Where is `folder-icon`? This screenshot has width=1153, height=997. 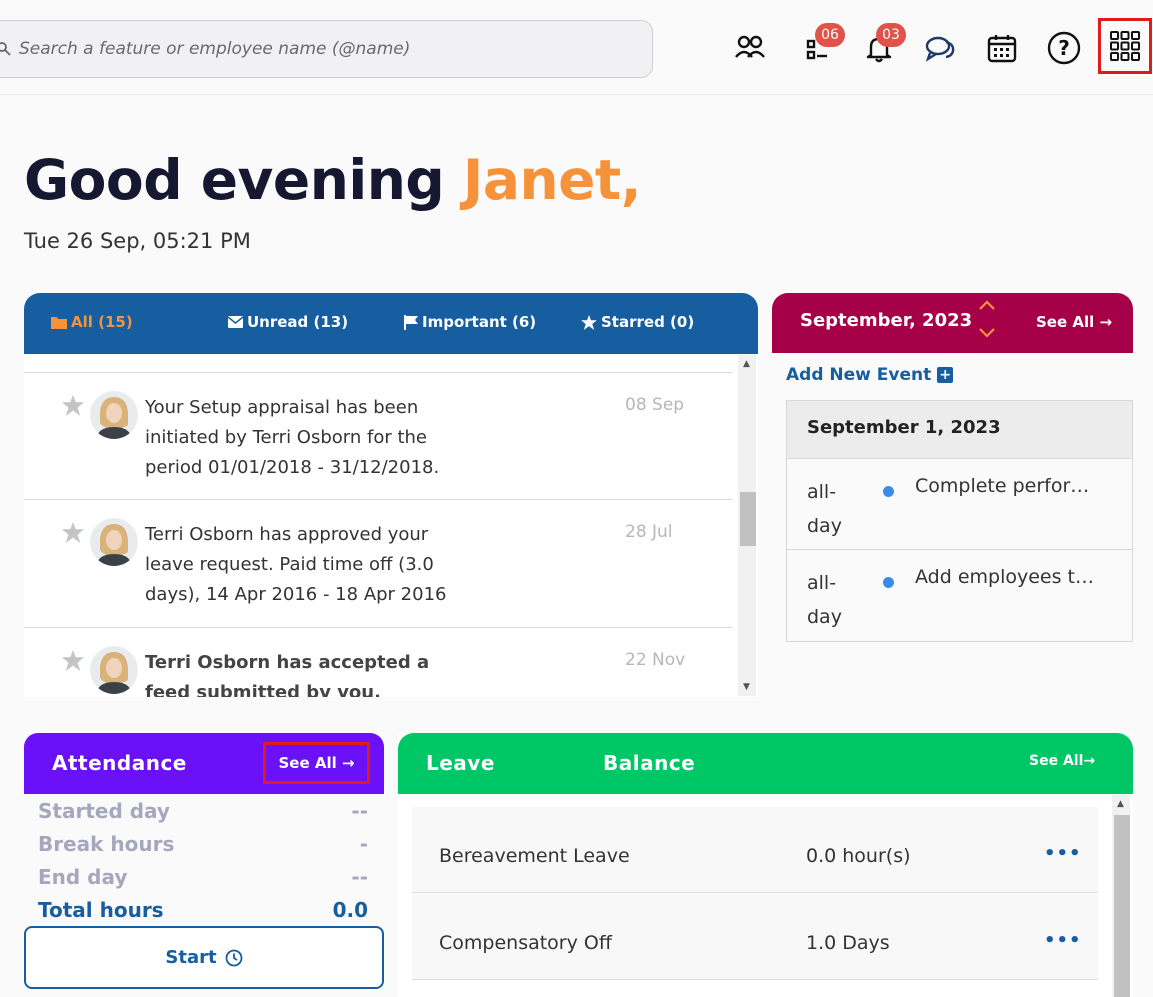 folder-icon is located at coordinates (59, 322).